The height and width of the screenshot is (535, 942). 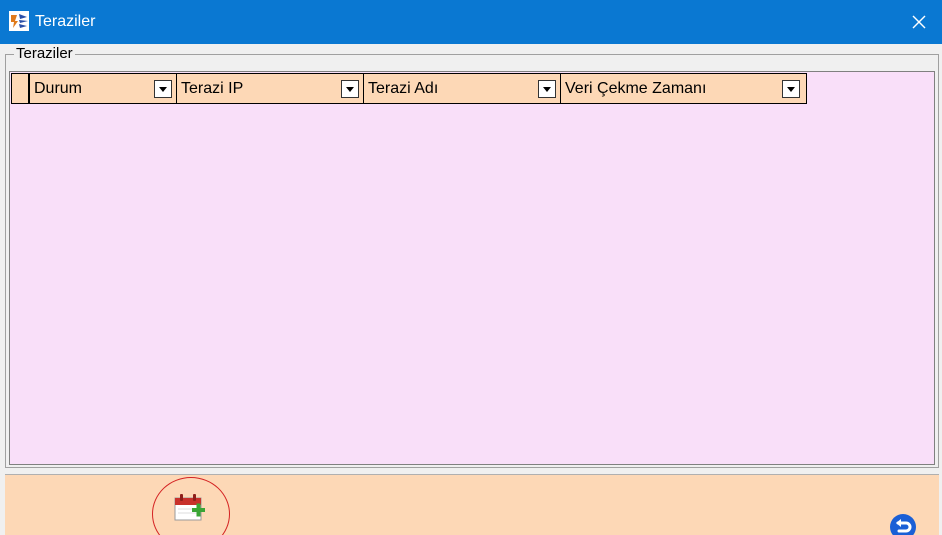 What do you see at coordinates (472, 504) in the screenshot?
I see `footer-toolbar` at bounding box center [472, 504].